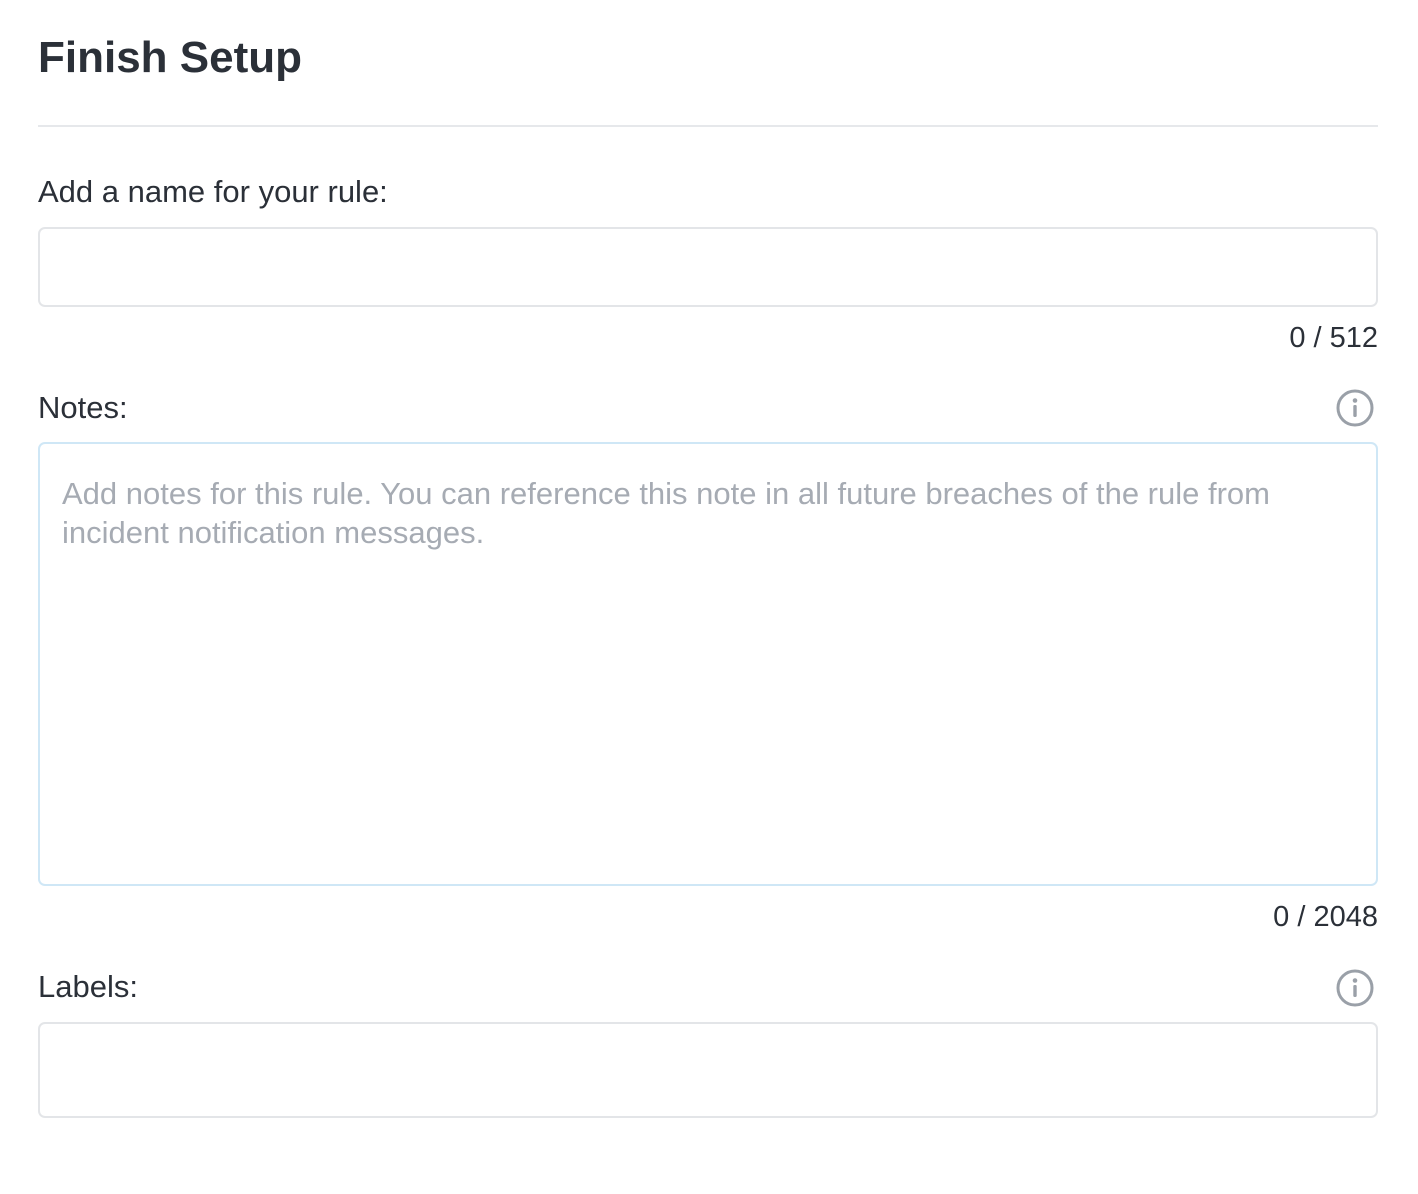 The width and height of the screenshot is (1418, 1194). What do you see at coordinates (83, 407) in the screenshot?
I see `notes-label: Notes:` at bounding box center [83, 407].